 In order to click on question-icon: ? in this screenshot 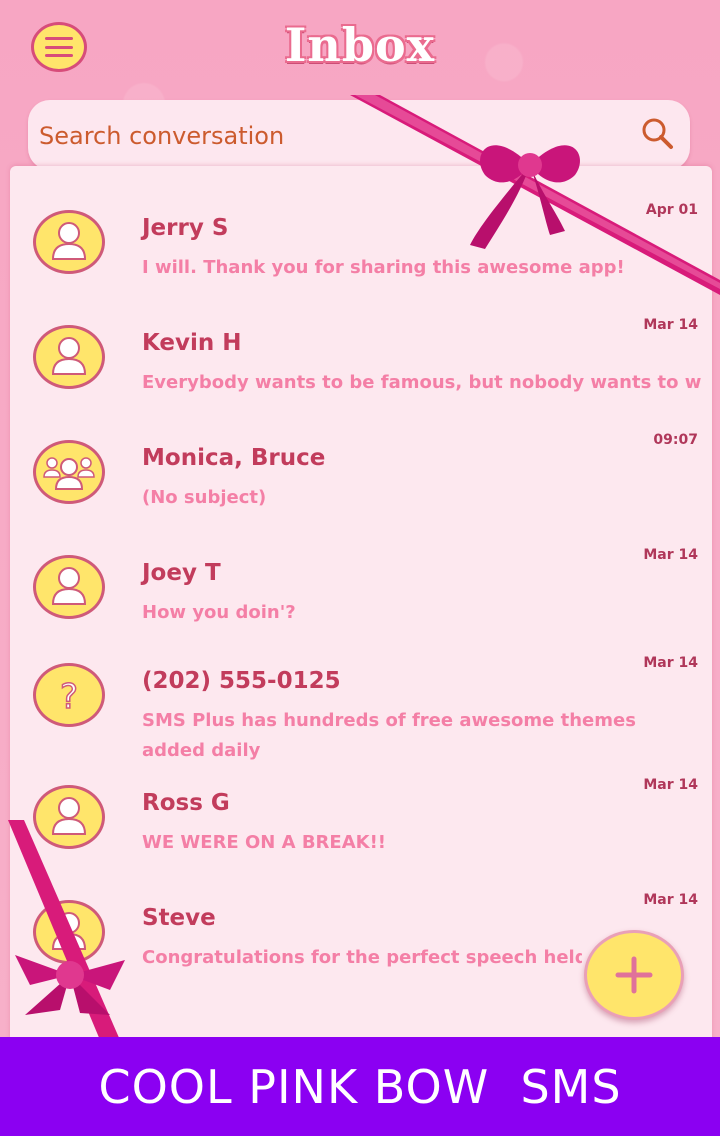, I will do `click(69, 695)`.